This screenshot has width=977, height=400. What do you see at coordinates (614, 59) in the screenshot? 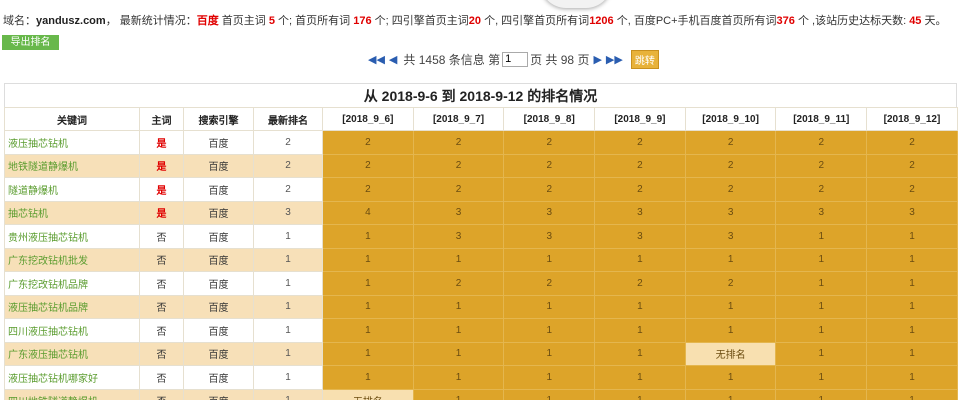
I see `last-page-icon: ▶▶` at bounding box center [614, 59].